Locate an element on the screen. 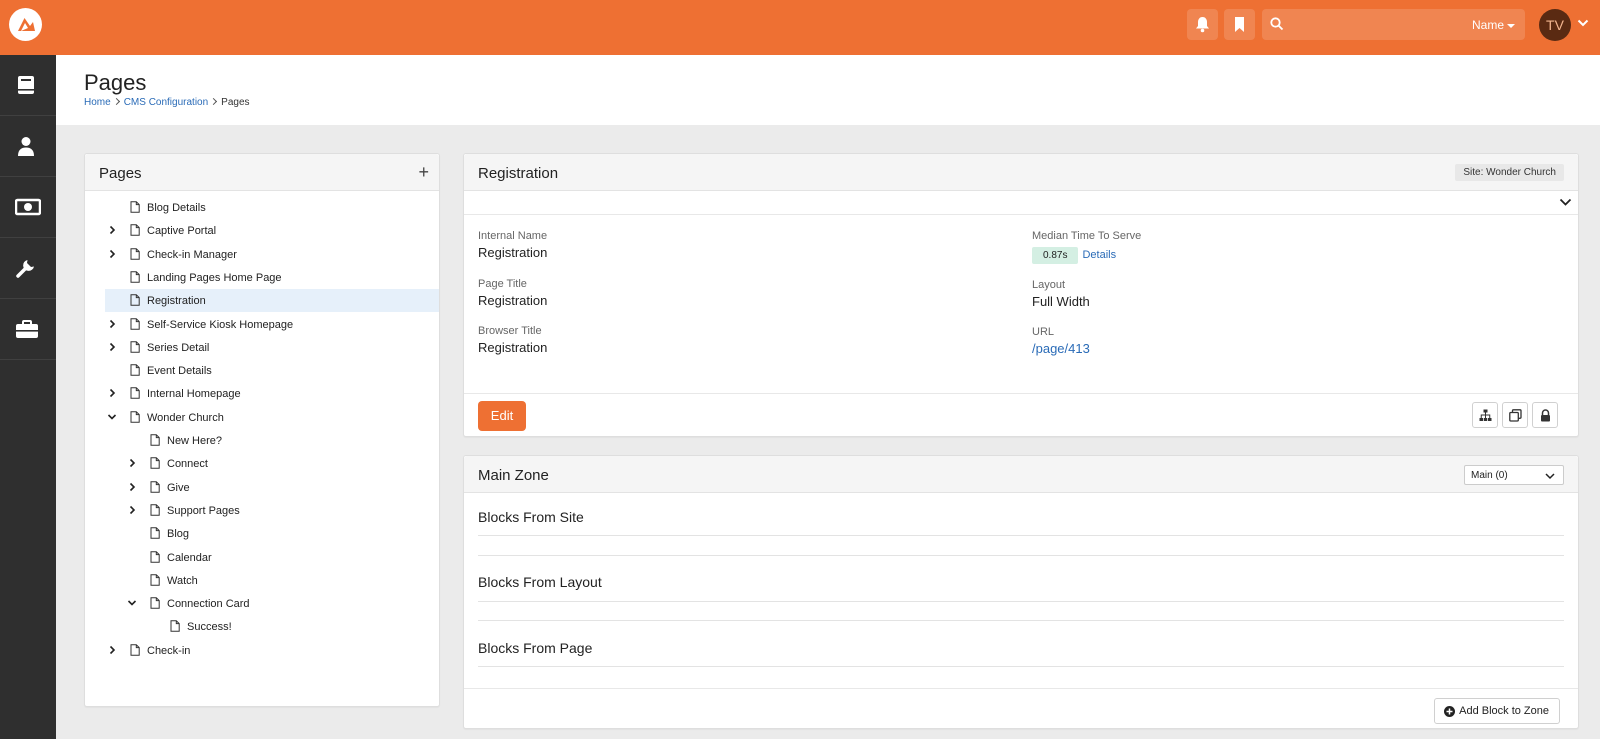 This screenshot has height=739, width=1600. zone-footer: Add Block to Zone is located at coordinates (1021, 709).